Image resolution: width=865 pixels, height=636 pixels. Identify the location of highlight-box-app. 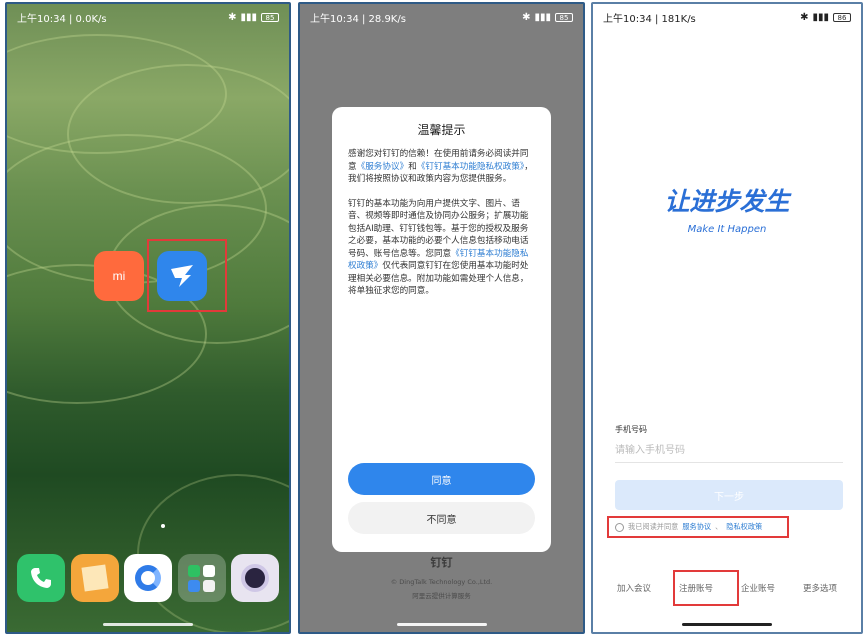
(187, 275).